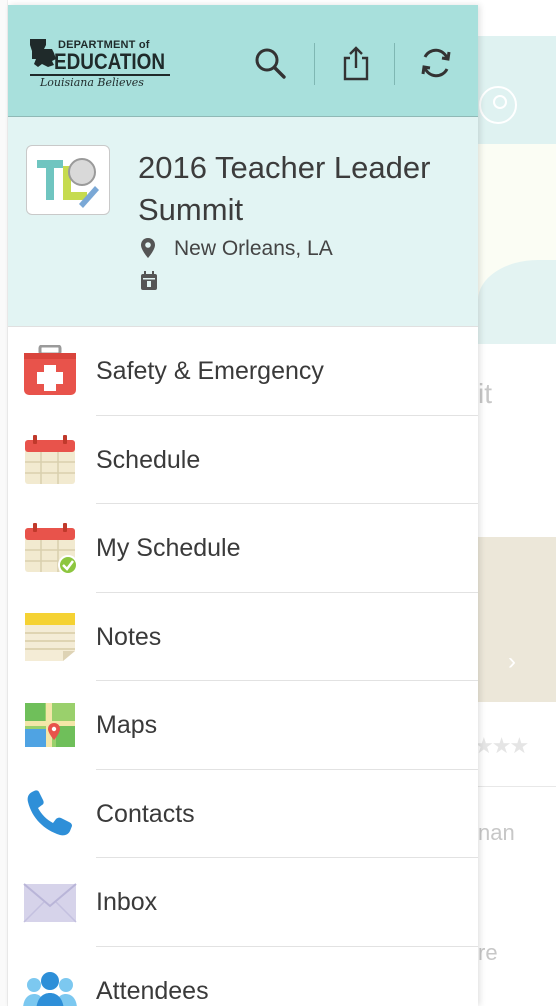 This screenshot has height=1006, width=556. I want to click on menu-item-label: Schedule, so click(148, 459).